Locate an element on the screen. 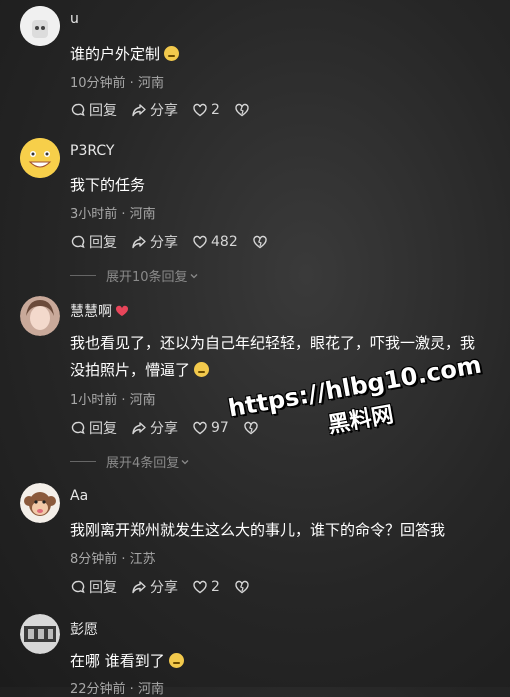 This screenshot has width=510, height=697. comment-text: 在哪 谁看到了 is located at coordinates (127, 661).